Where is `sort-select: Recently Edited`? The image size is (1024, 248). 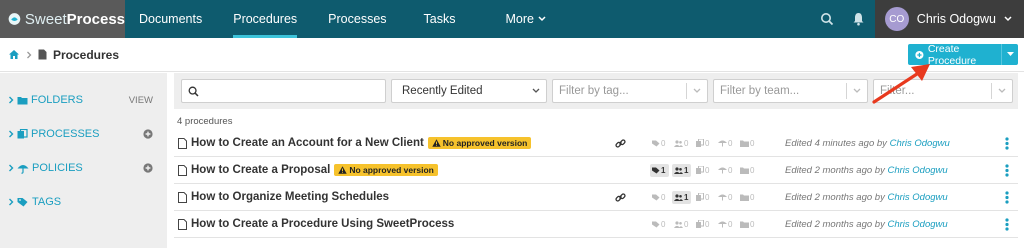 sort-select: Recently Edited is located at coordinates (469, 91).